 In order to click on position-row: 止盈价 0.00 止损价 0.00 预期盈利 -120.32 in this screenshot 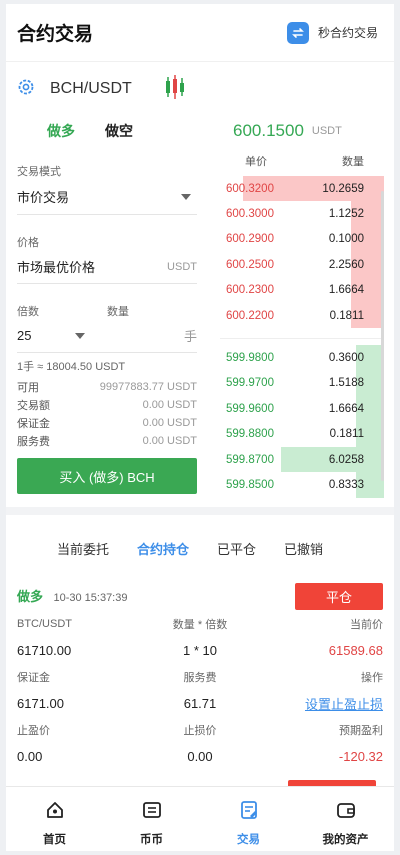, I will do `click(200, 743)`.